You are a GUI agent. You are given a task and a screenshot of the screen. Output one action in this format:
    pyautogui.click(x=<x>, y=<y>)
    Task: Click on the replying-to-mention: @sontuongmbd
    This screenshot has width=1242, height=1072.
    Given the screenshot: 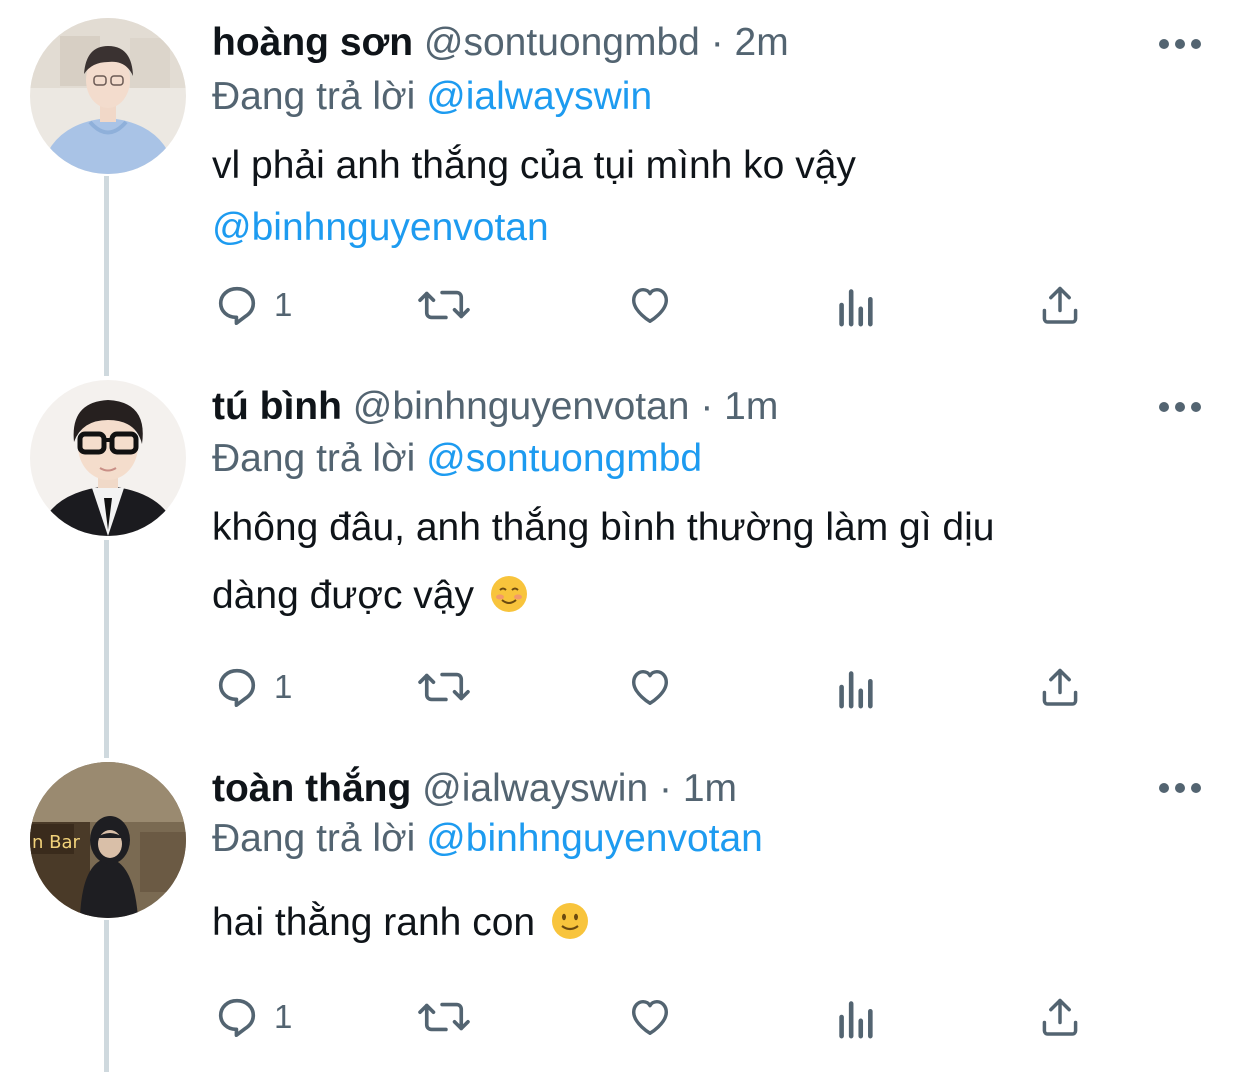 What is the action you would take?
    pyautogui.click(x=564, y=458)
    